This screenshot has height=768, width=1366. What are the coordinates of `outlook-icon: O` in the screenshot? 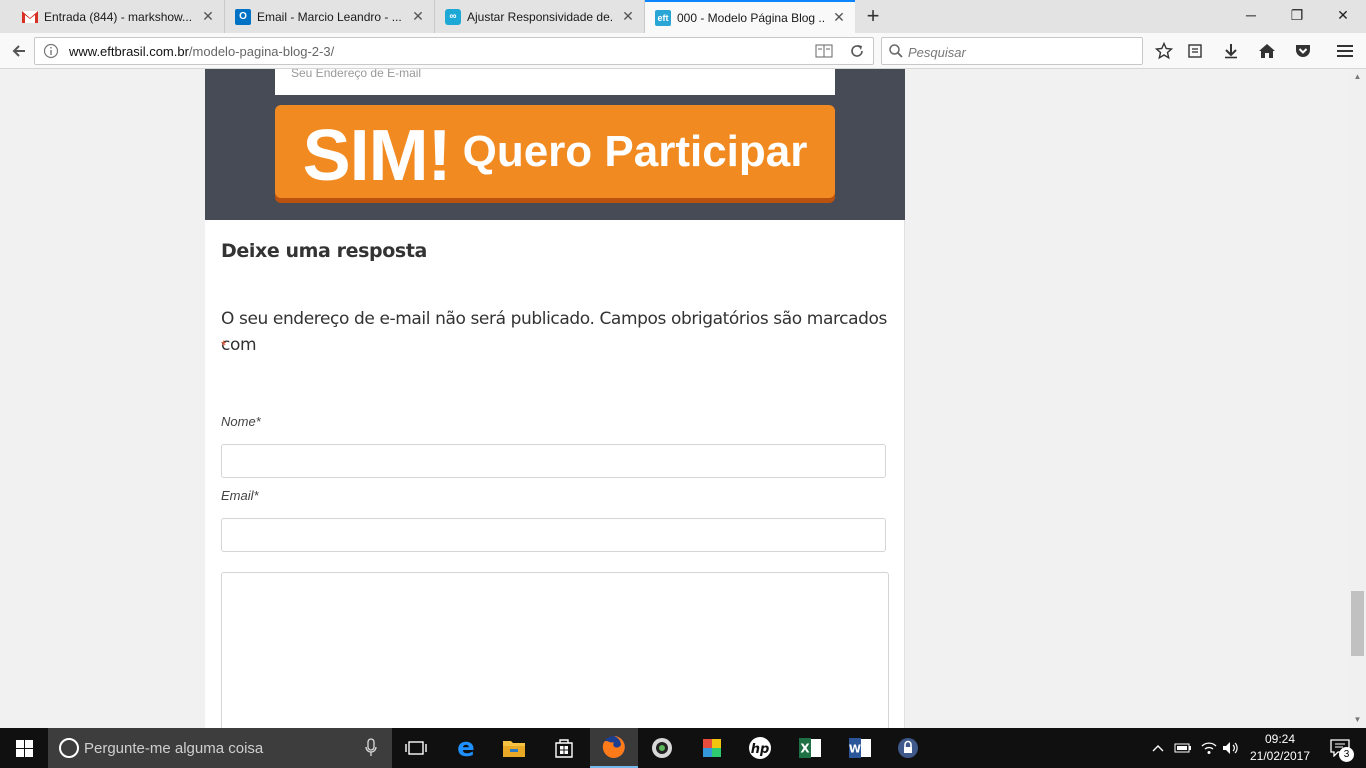 It's located at (243, 16).